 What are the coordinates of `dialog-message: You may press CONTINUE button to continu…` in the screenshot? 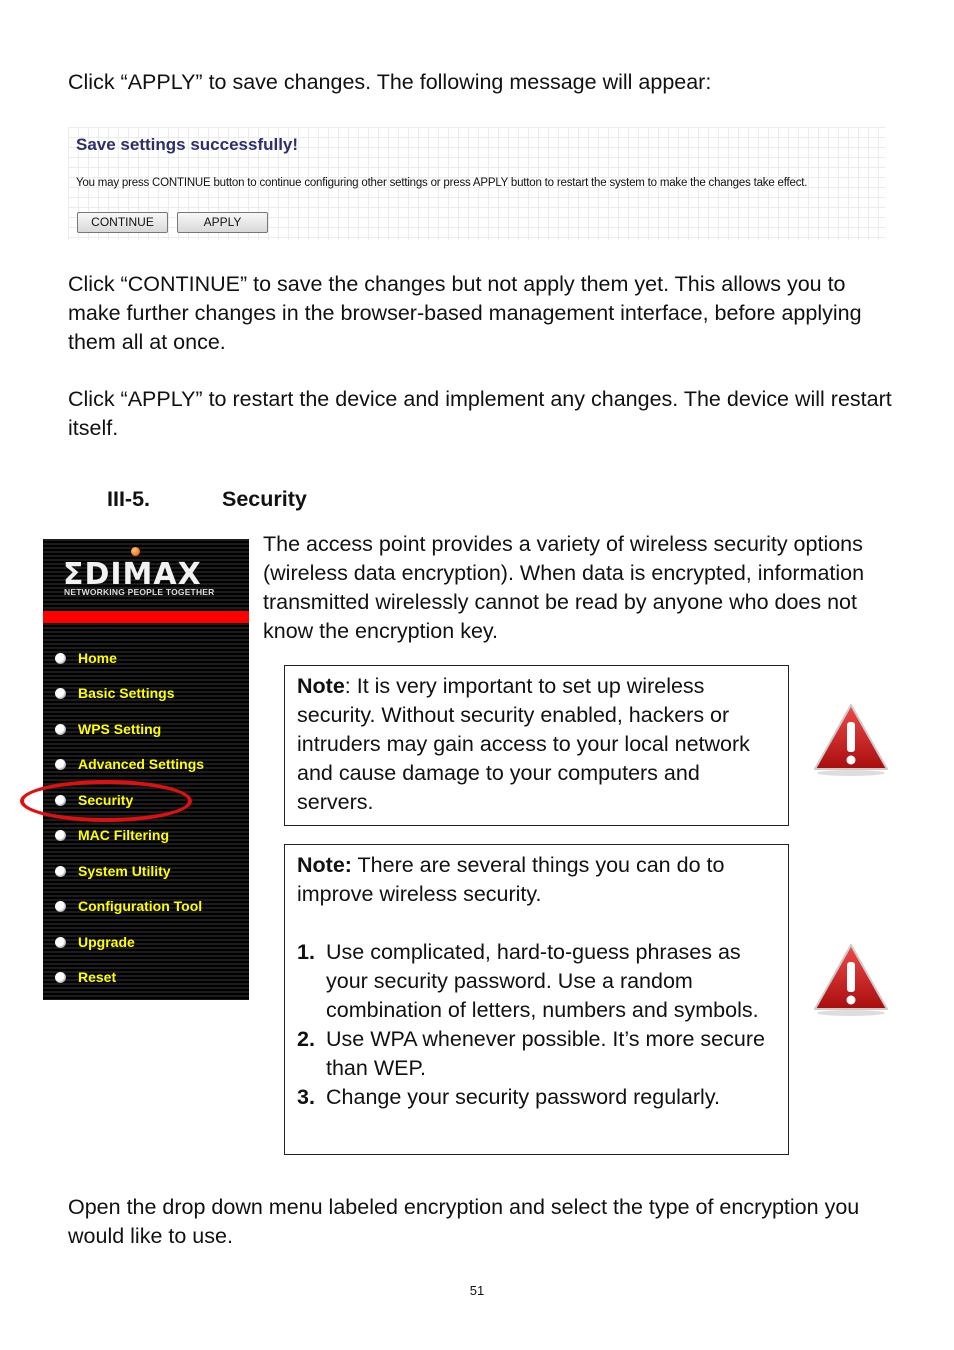 It's located at (442, 183).